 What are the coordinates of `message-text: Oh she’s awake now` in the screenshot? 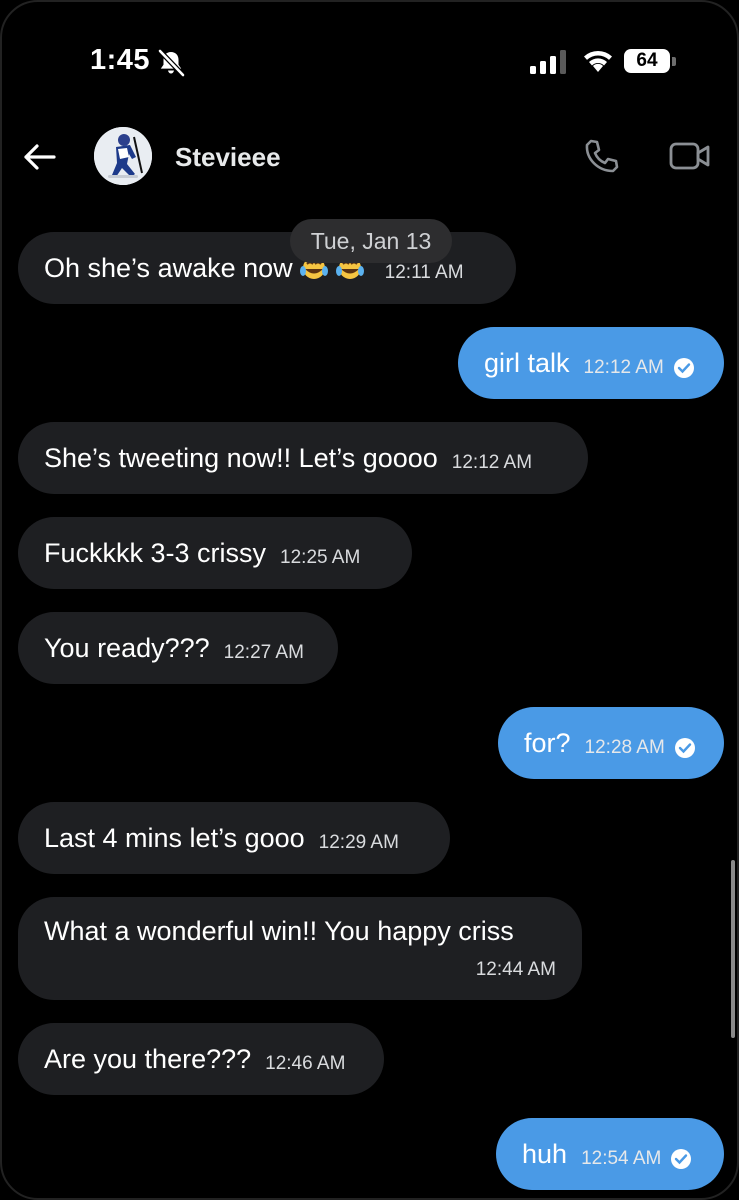 It's located at (168, 267).